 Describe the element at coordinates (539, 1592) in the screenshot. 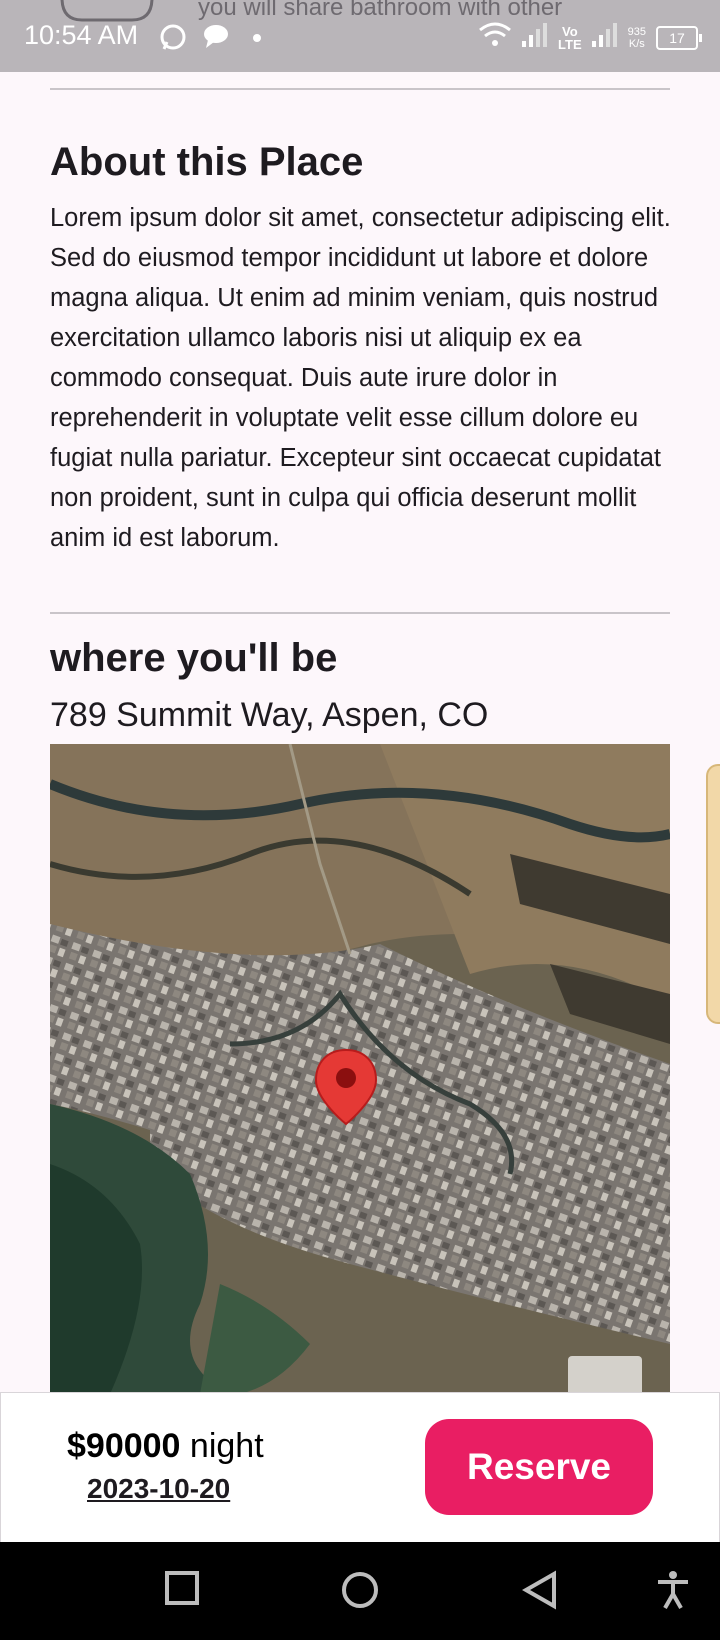

I see `triangle-back-icon` at that location.